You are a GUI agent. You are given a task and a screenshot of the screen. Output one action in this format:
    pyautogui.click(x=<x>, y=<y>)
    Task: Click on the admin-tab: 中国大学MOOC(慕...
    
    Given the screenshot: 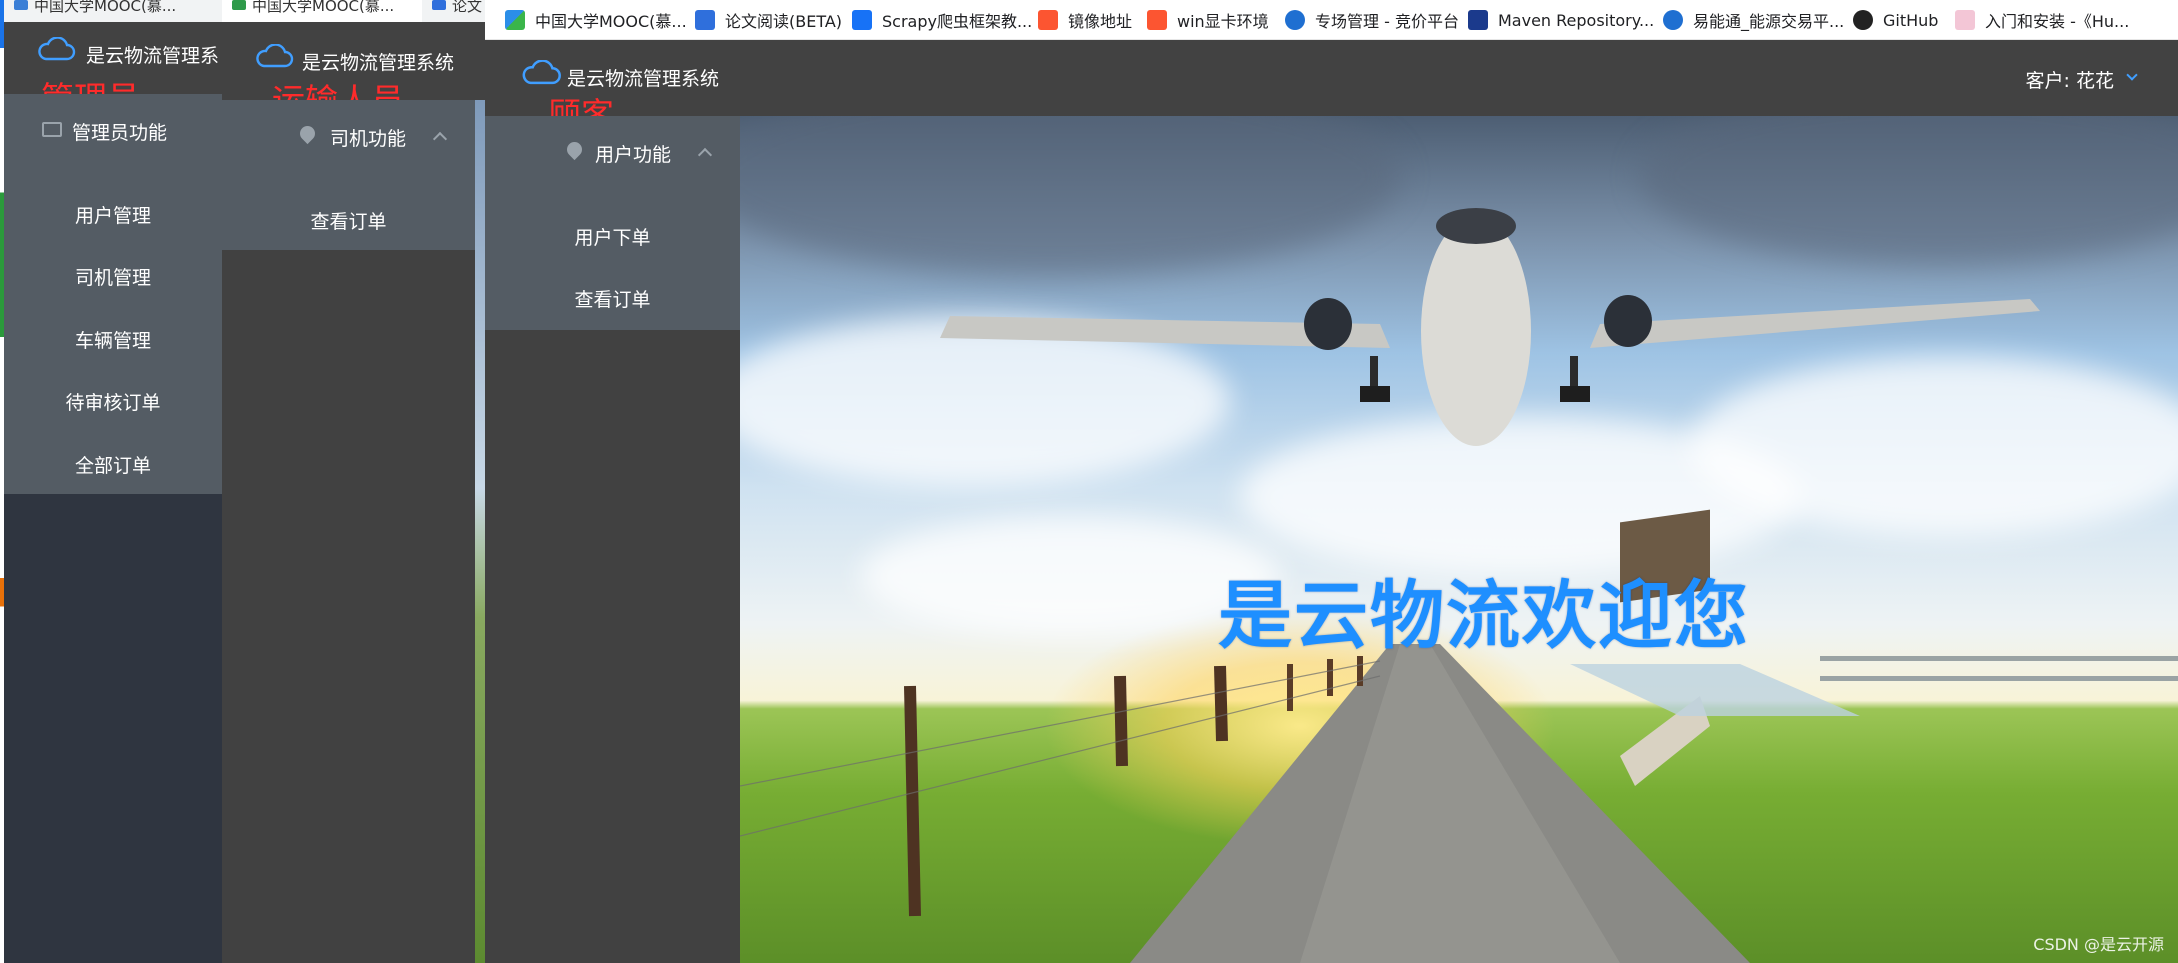 What is the action you would take?
    pyautogui.click(x=113, y=11)
    